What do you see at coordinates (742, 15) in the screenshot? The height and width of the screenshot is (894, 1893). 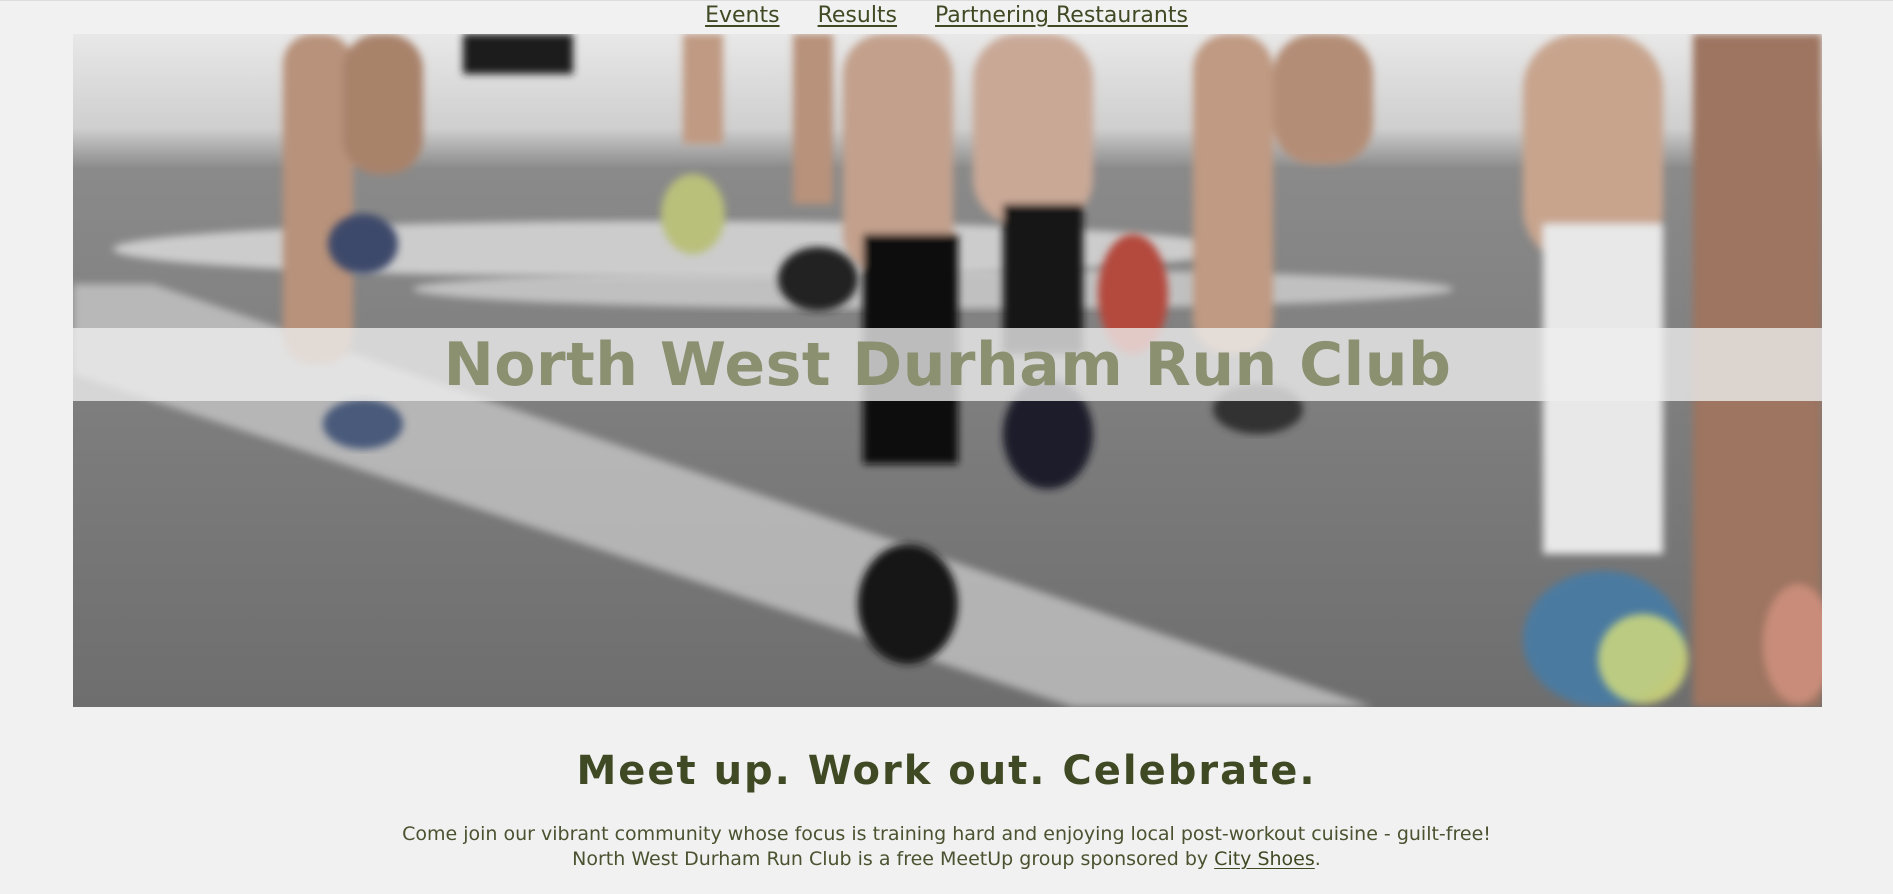 I see `nav-link-events: Events` at bounding box center [742, 15].